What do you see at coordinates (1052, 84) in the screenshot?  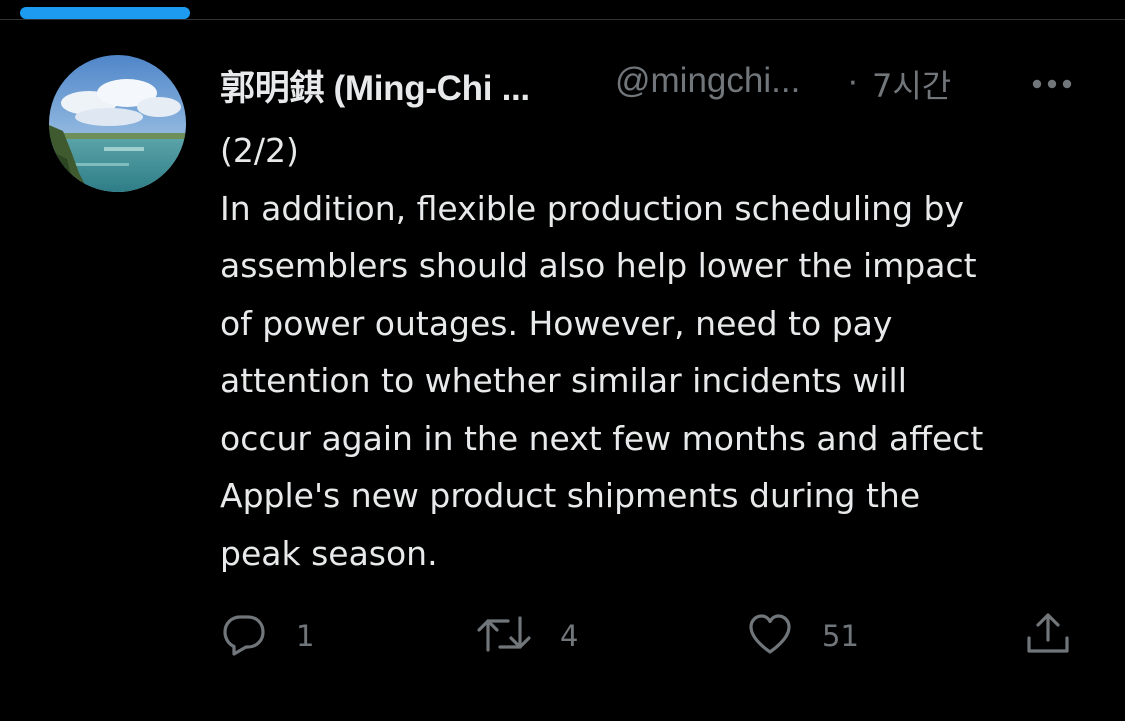 I see `more-horizontal-icon` at bounding box center [1052, 84].